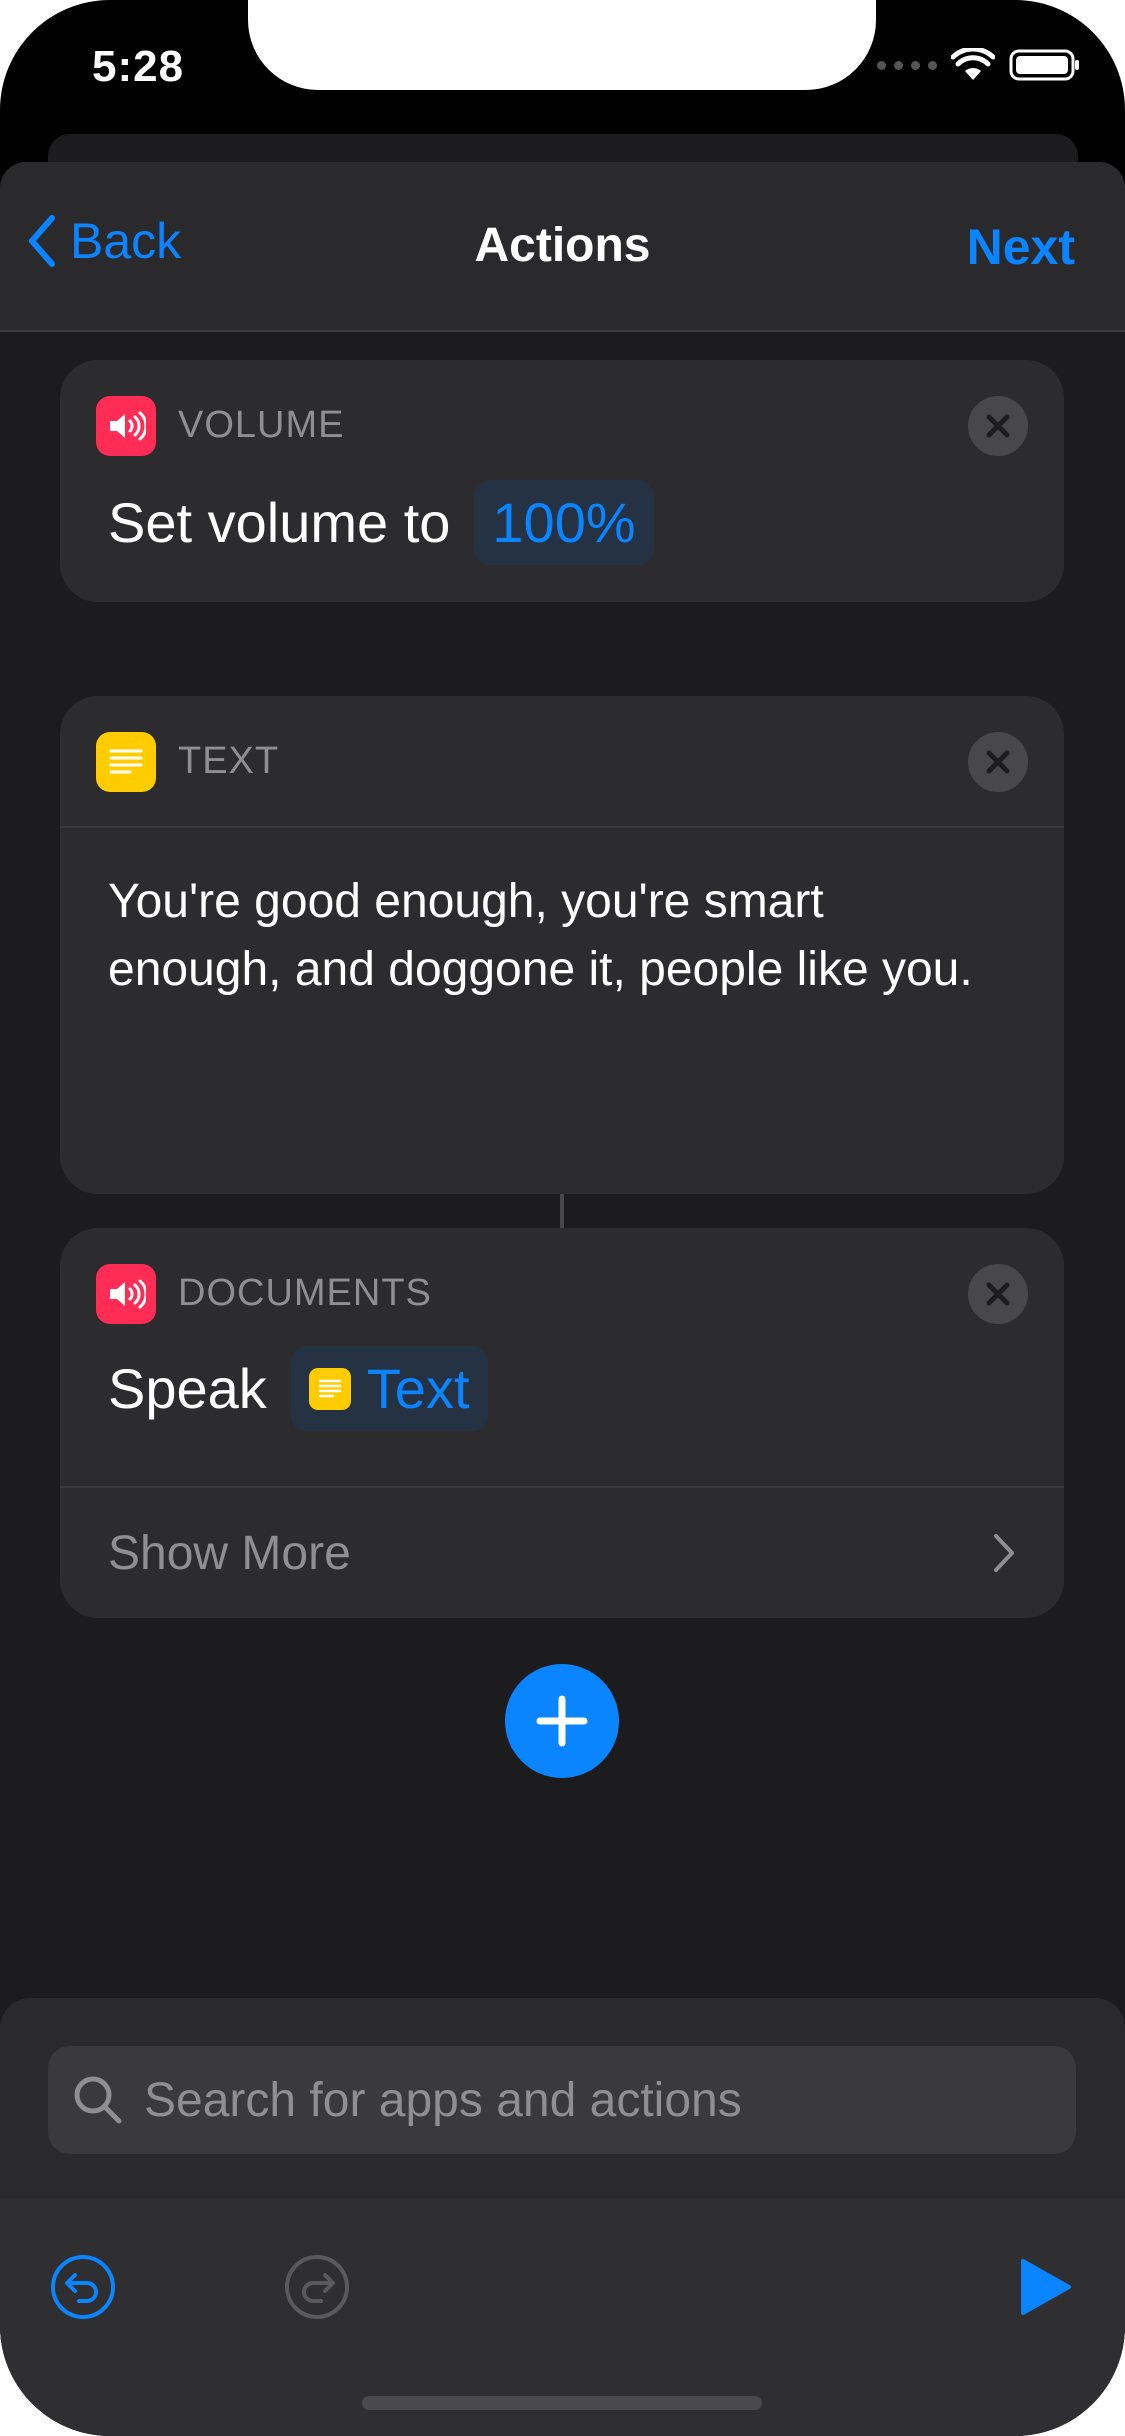 Image resolution: width=1125 pixels, height=2436 pixels. I want to click on action-parameters: Set volume to 100%, so click(381, 522).